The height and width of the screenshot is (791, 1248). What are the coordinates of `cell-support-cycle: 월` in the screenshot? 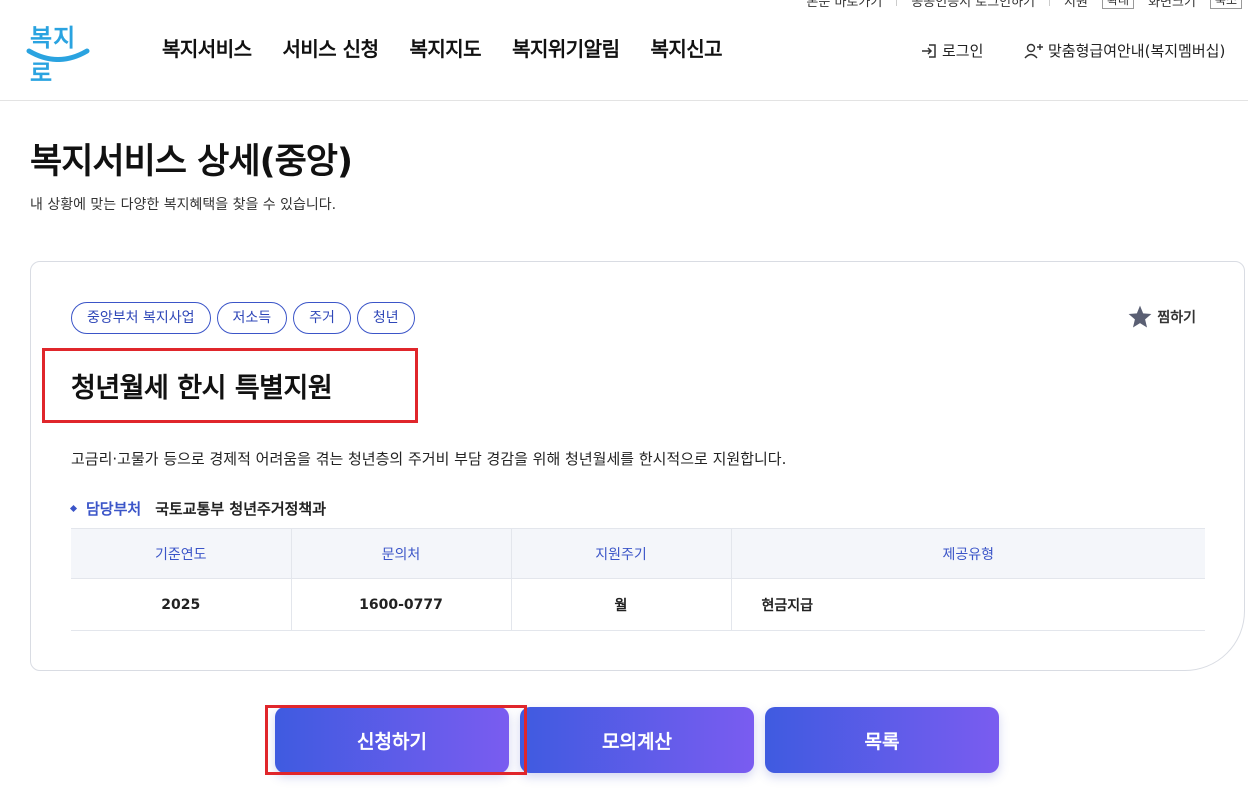 It's located at (620, 604).